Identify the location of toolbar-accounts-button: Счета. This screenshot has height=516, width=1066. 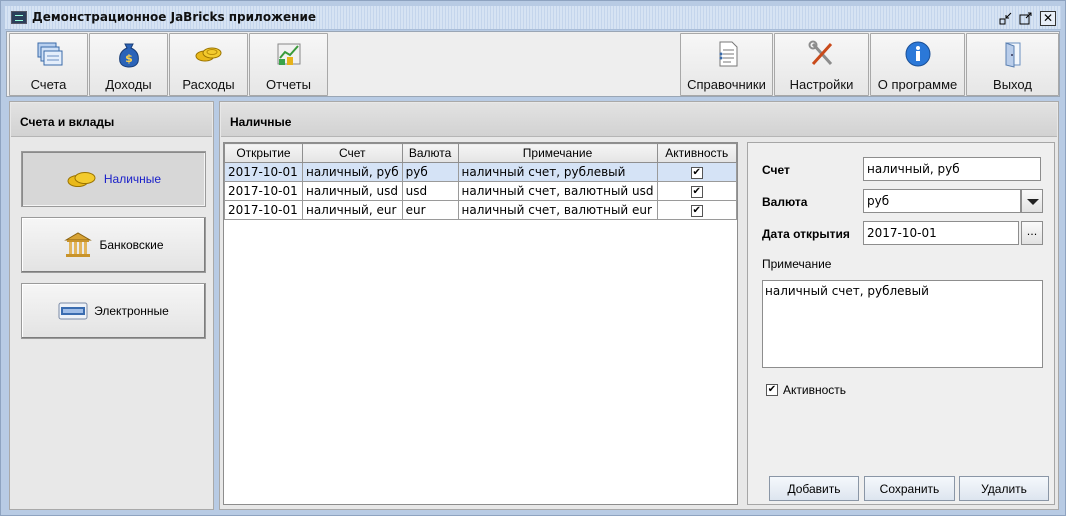
(48, 64).